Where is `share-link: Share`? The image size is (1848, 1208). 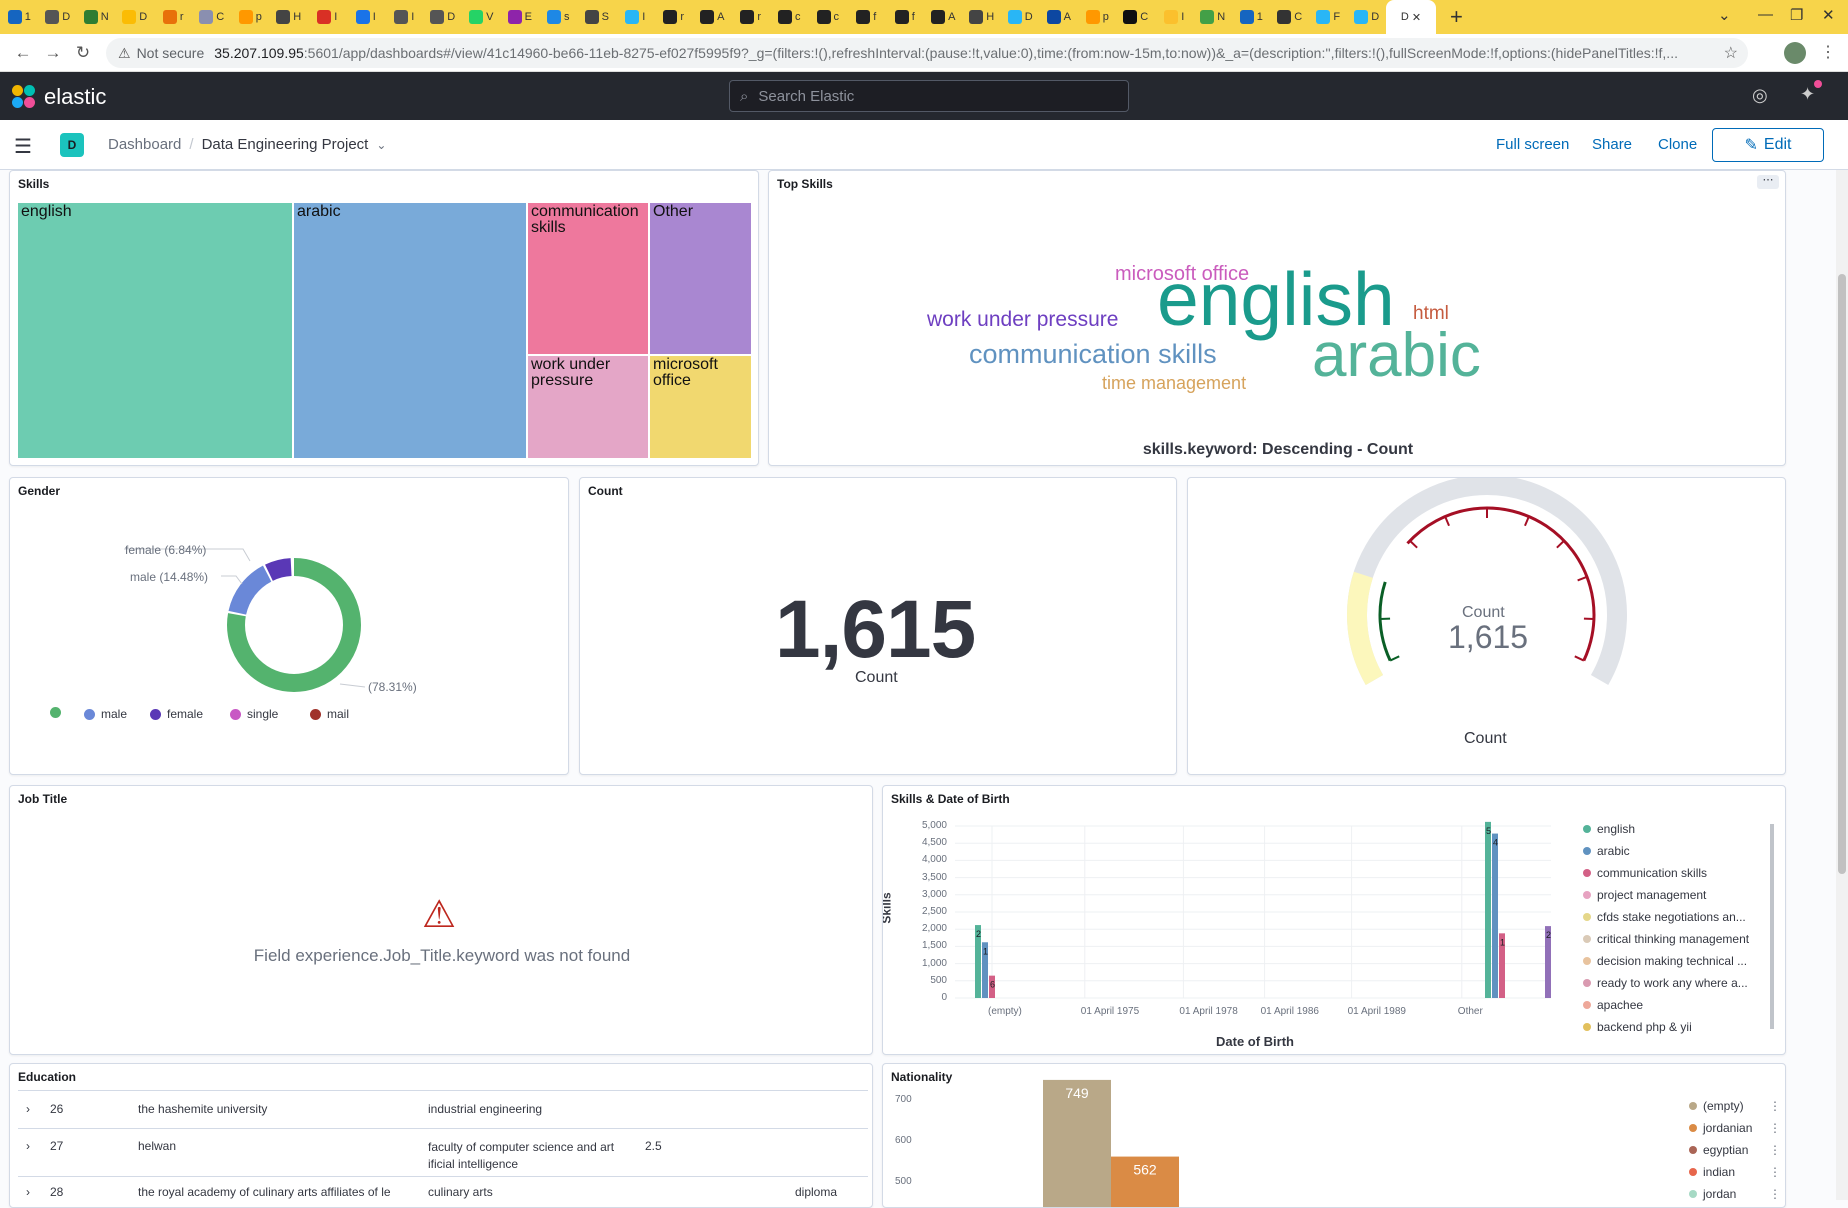
share-link: Share is located at coordinates (1612, 144).